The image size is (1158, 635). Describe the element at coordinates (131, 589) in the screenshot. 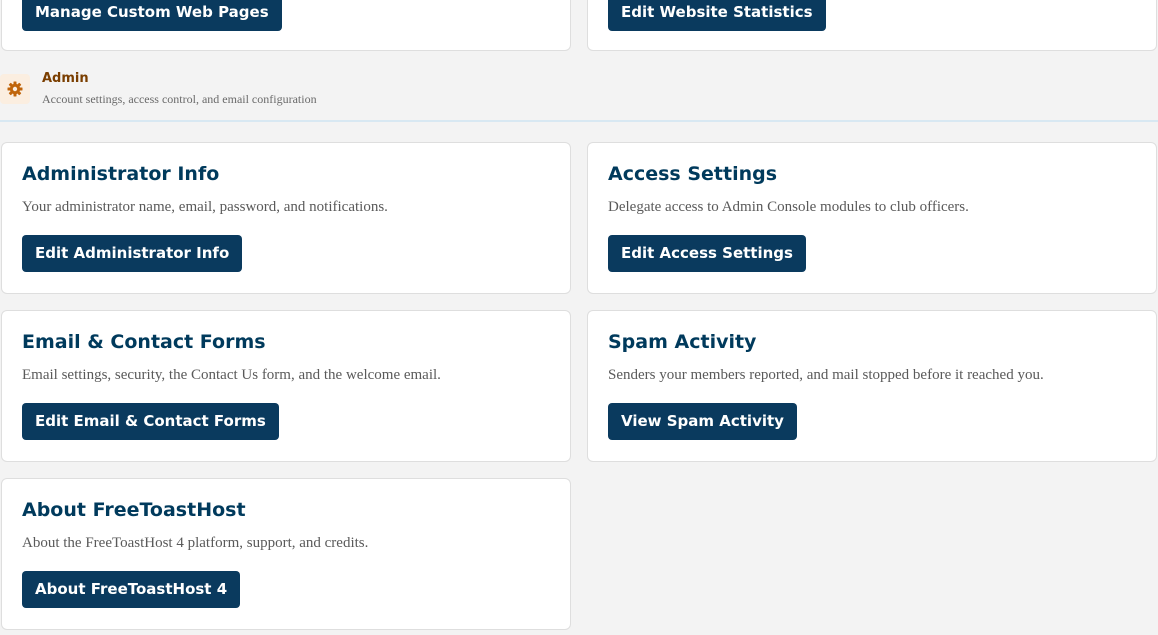

I see `about-freetoasthost-button: About FreeToastHost 4` at that location.